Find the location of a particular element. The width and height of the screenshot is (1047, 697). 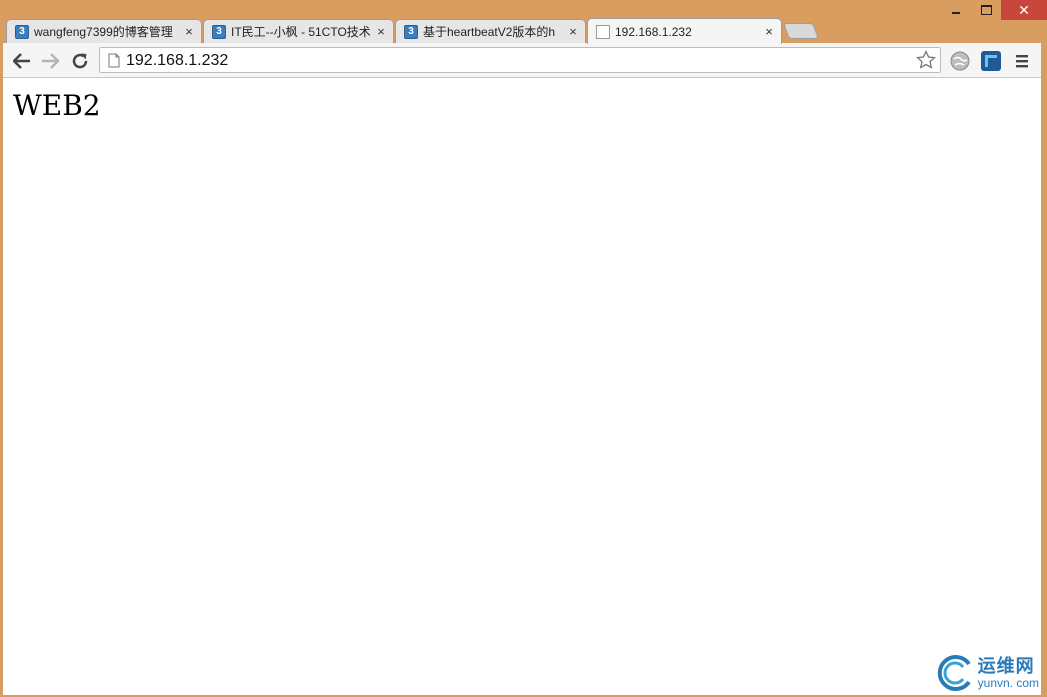

forward-arrow-icon is located at coordinates (50, 61).